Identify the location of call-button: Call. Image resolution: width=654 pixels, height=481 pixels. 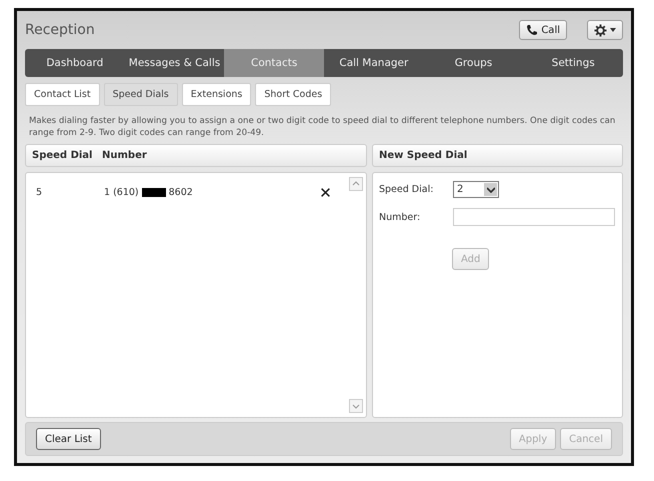
(543, 30).